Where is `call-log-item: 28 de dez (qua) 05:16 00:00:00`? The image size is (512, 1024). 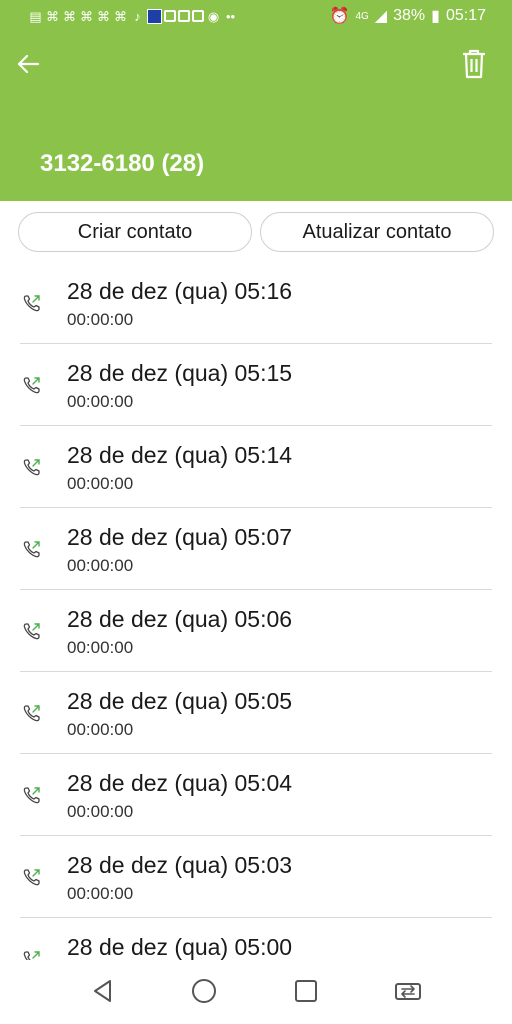 call-log-item: 28 de dez (qua) 05:16 00:00:00 is located at coordinates (256, 303).